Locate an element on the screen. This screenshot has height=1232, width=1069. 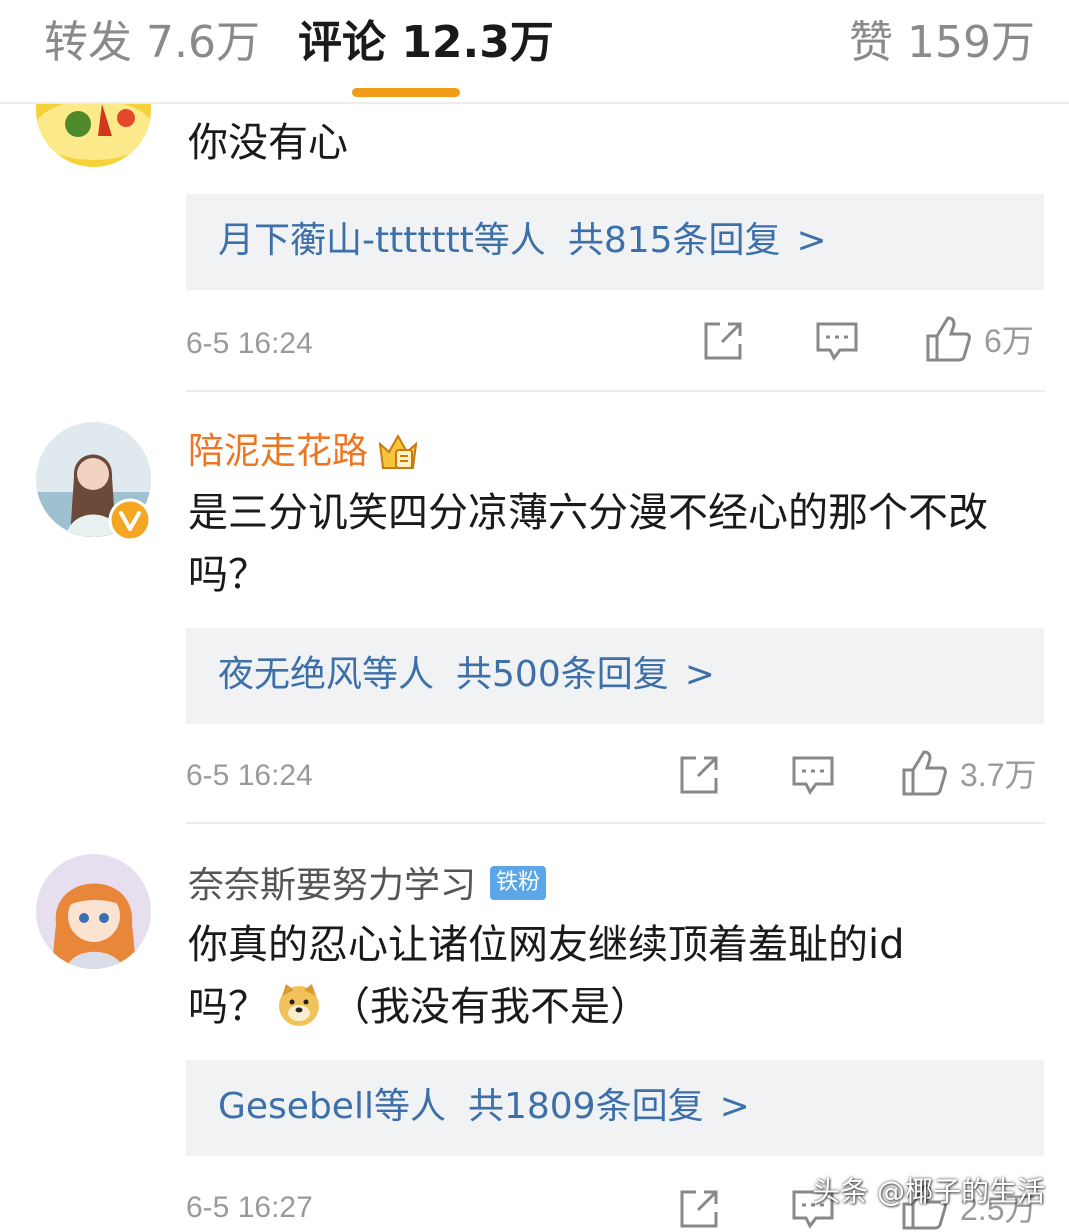
reply-count: 共1809条回复 is located at coordinates (585, 1106).